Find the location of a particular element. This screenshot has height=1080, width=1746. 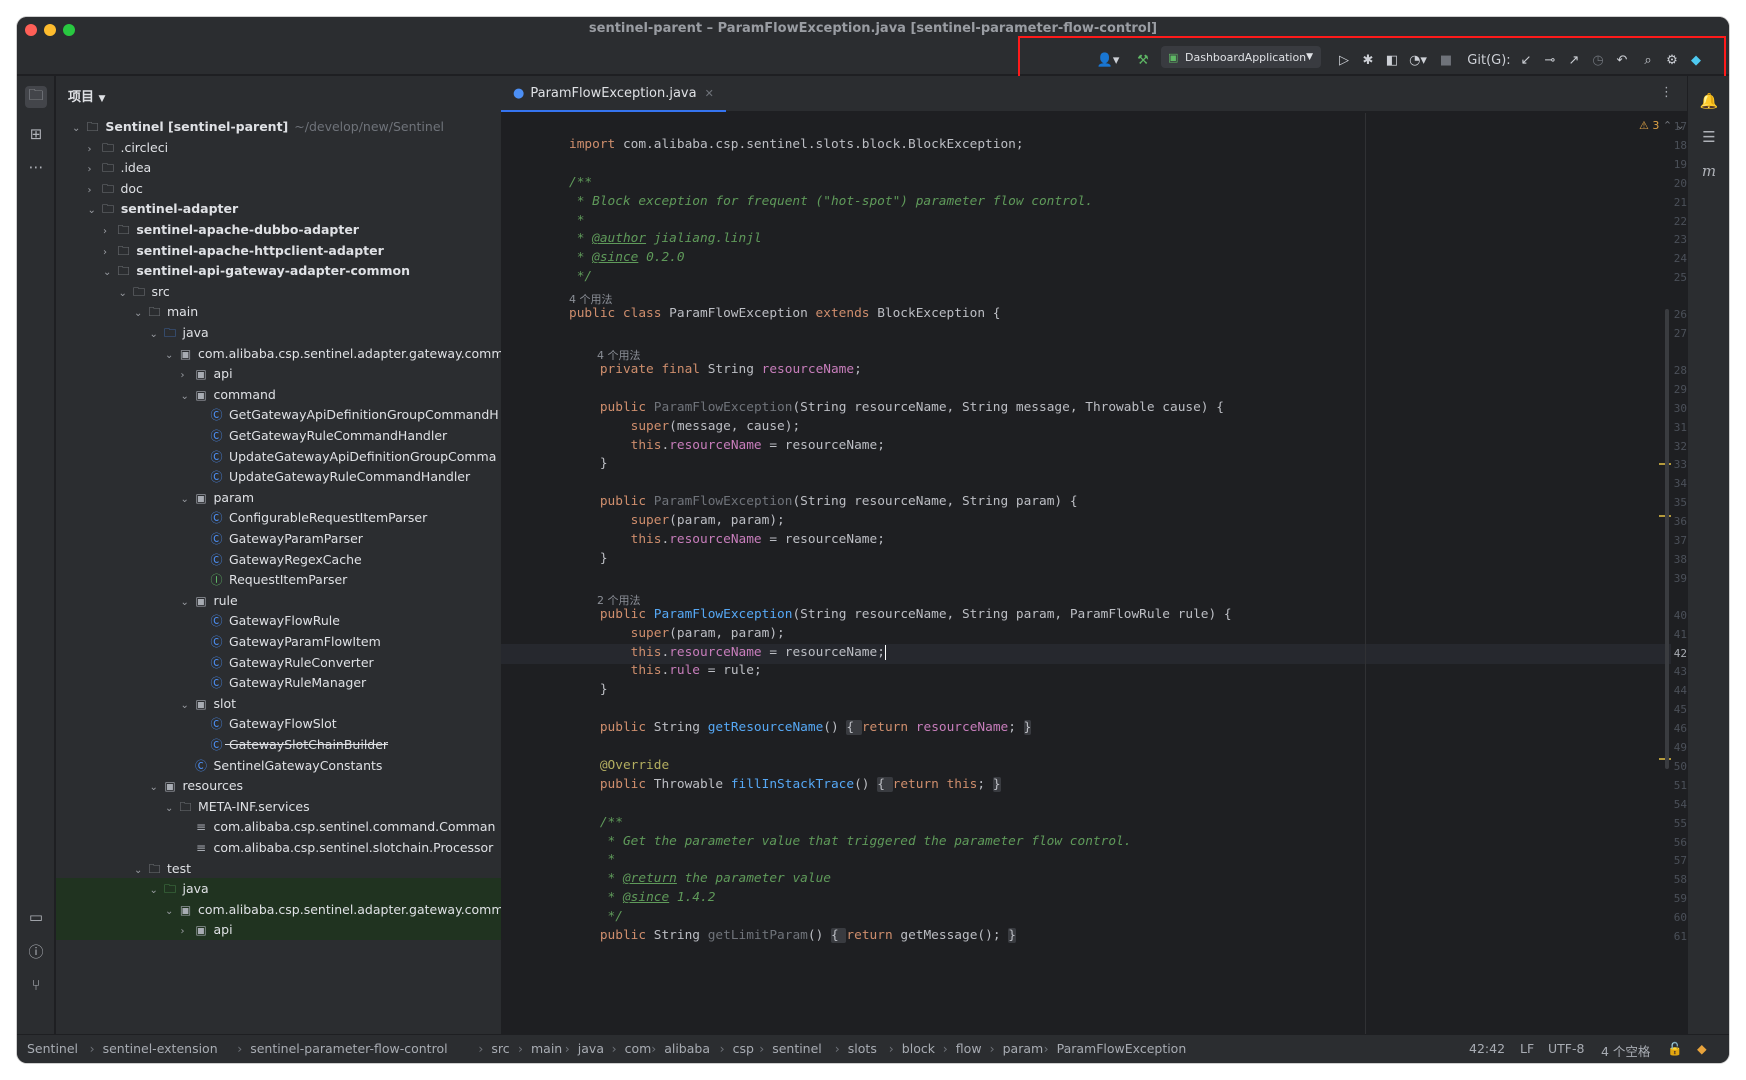

code-line: super(param, param); is located at coordinates (677, 633).